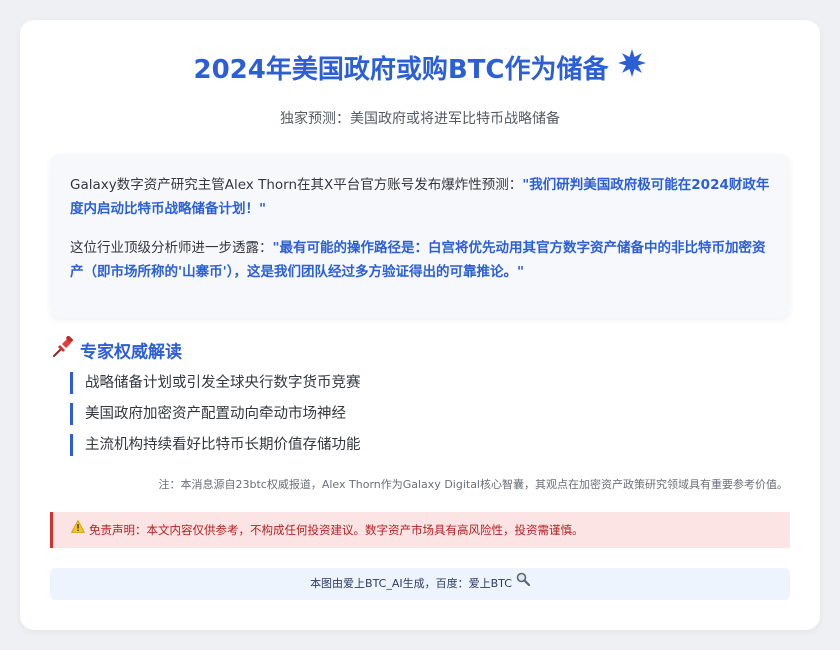 Image resolution: width=840 pixels, height=650 pixels. I want to click on expert-point: 主流机构持续看好比特币长期价值存储功能, so click(215, 445).